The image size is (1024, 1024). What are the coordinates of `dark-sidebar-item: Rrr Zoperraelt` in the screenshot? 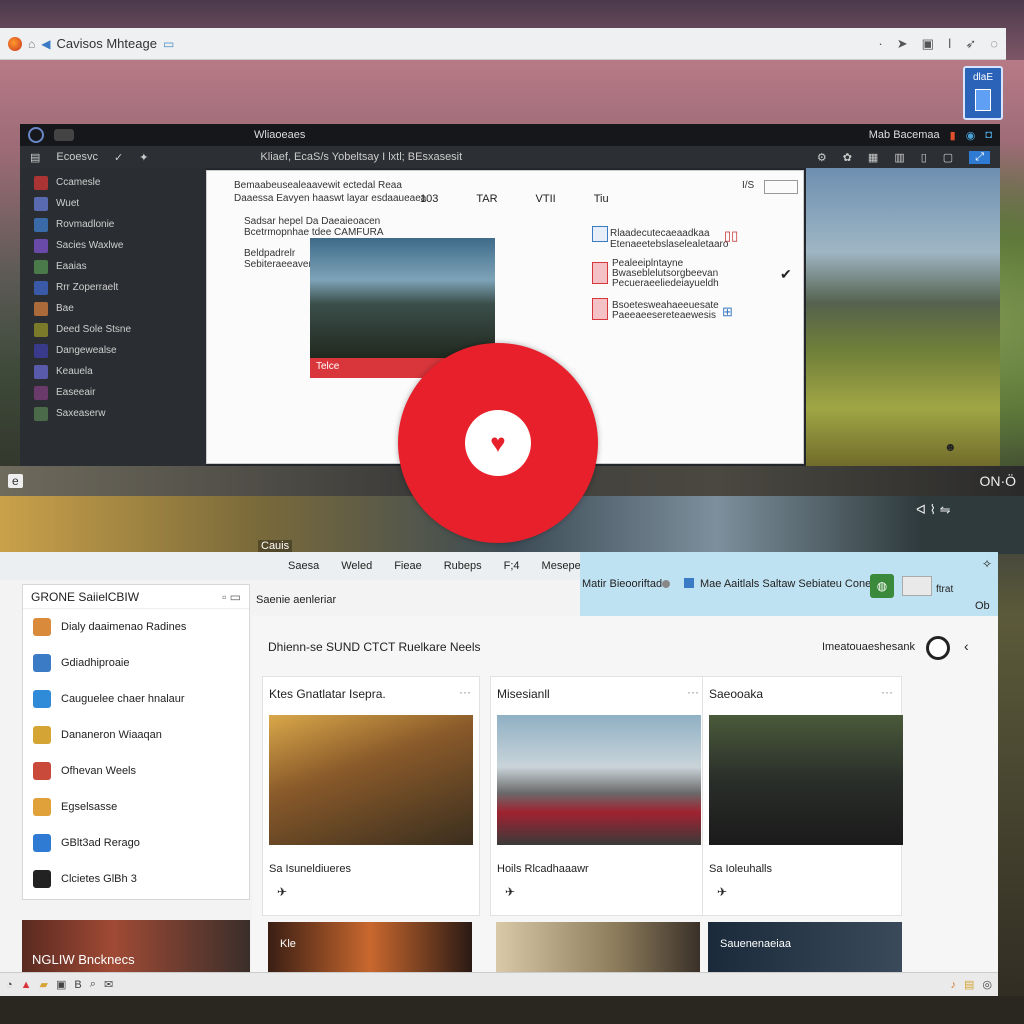 It's located at (113, 287).